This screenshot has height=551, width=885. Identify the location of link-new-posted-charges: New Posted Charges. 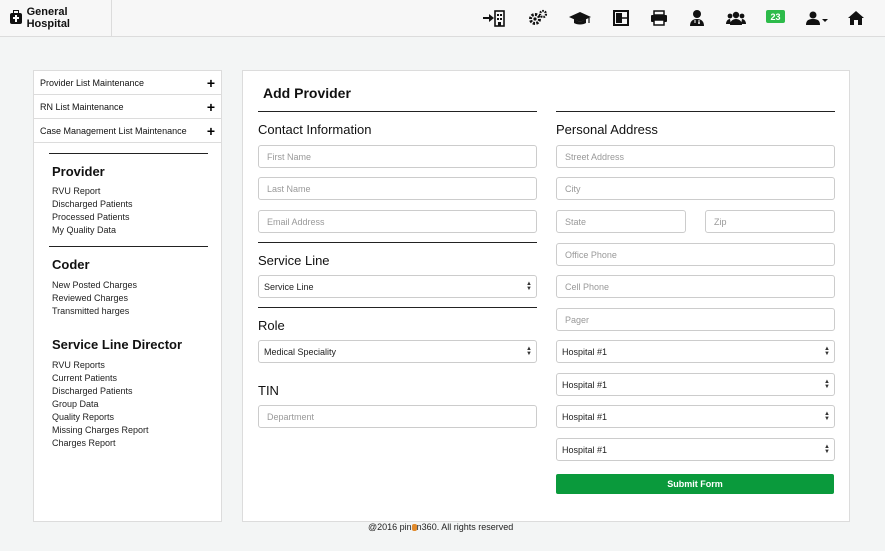
(94, 285).